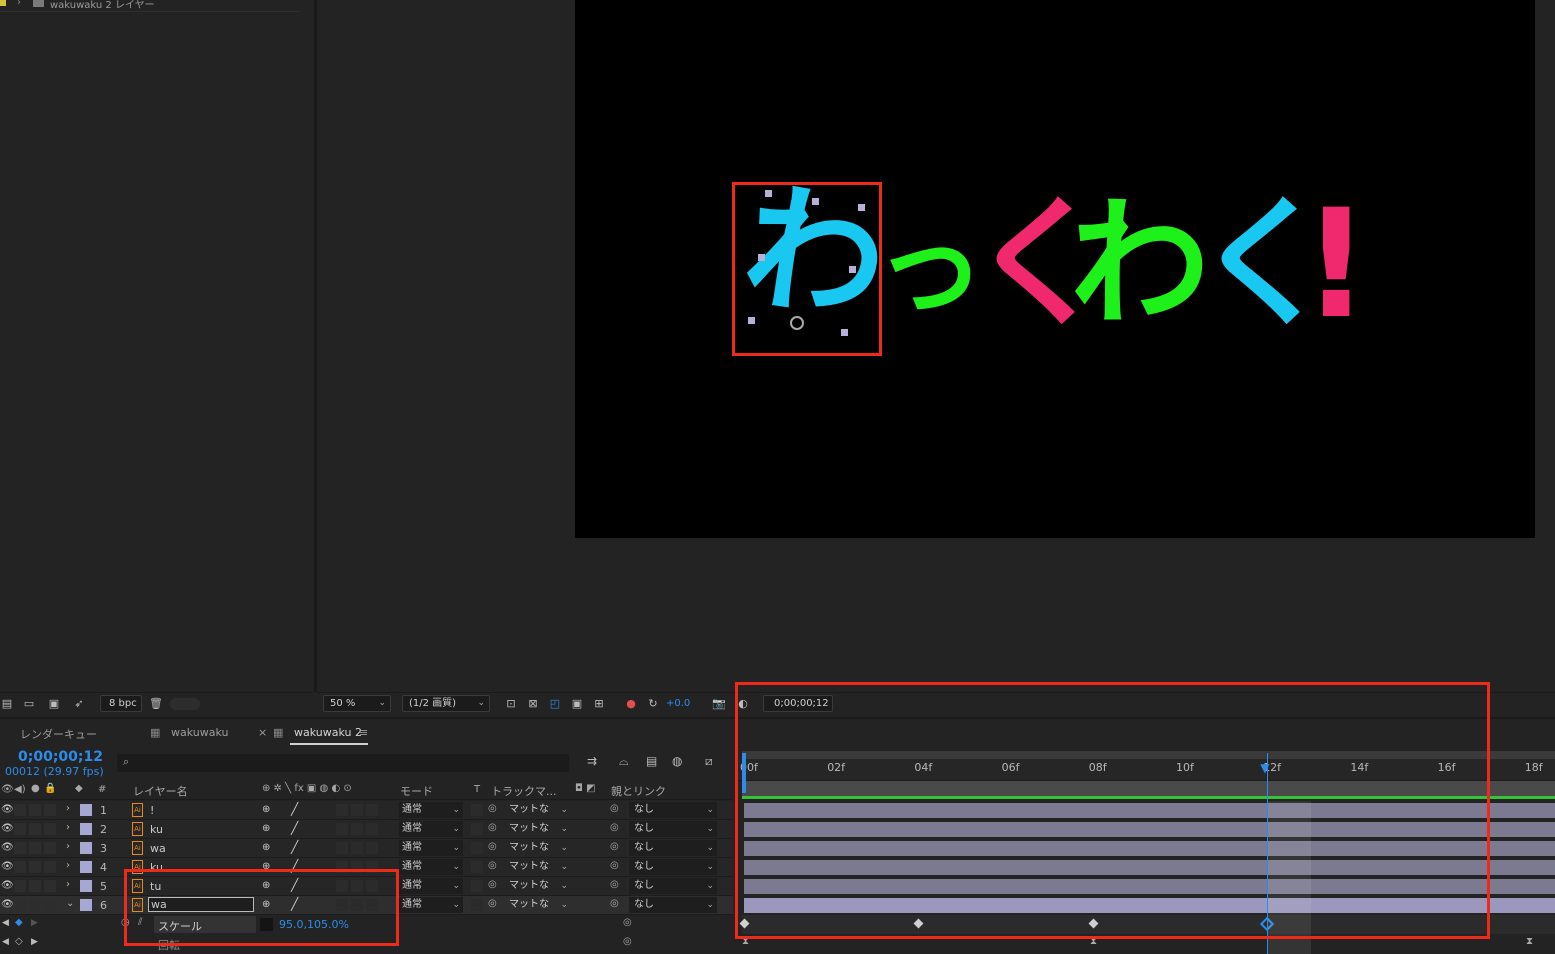  Describe the element at coordinates (70, 903) in the screenshot. I see `chevron-down-icon: ⌄` at that location.